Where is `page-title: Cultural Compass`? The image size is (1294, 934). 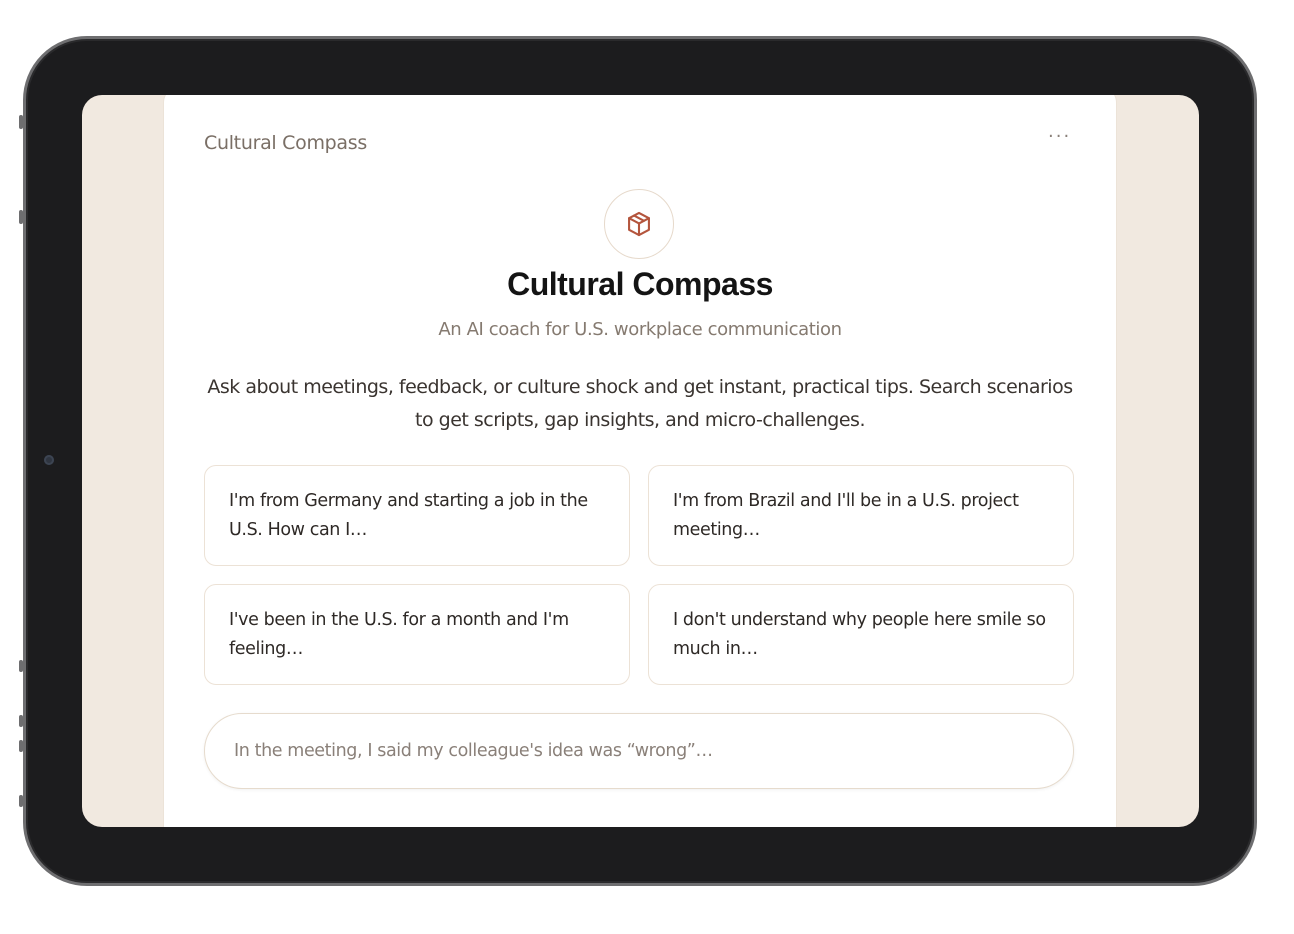
page-title: Cultural Compass is located at coordinates (640, 284).